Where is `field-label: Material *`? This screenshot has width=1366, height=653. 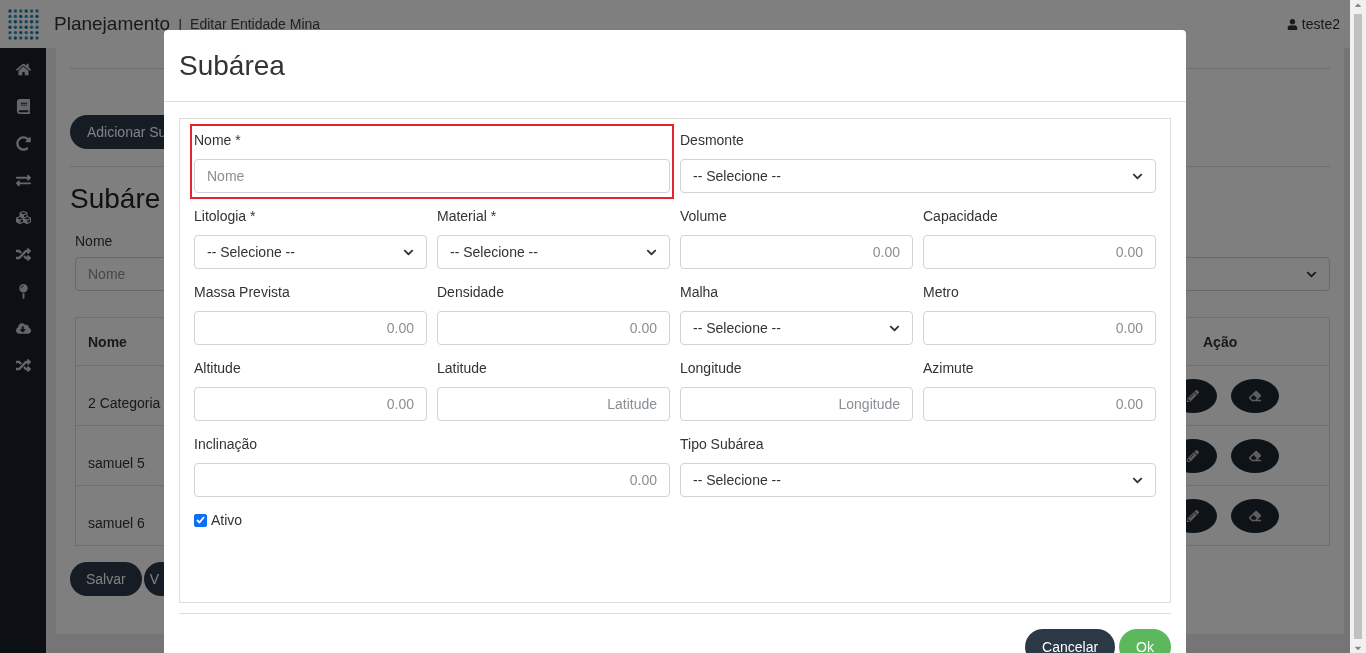
field-label: Material * is located at coordinates (467, 216).